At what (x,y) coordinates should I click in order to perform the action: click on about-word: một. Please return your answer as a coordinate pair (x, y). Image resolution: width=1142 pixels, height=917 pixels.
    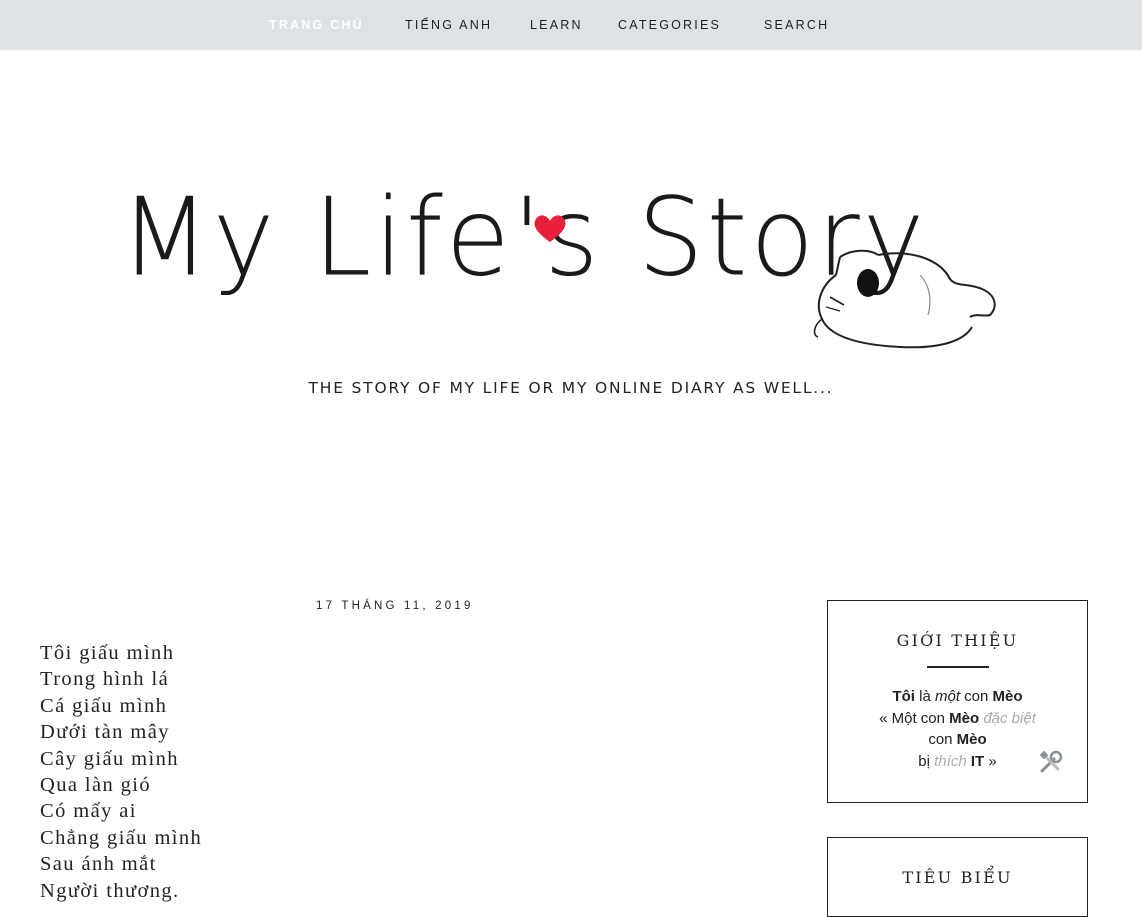
    Looking at the image, I should click on (947, 696).